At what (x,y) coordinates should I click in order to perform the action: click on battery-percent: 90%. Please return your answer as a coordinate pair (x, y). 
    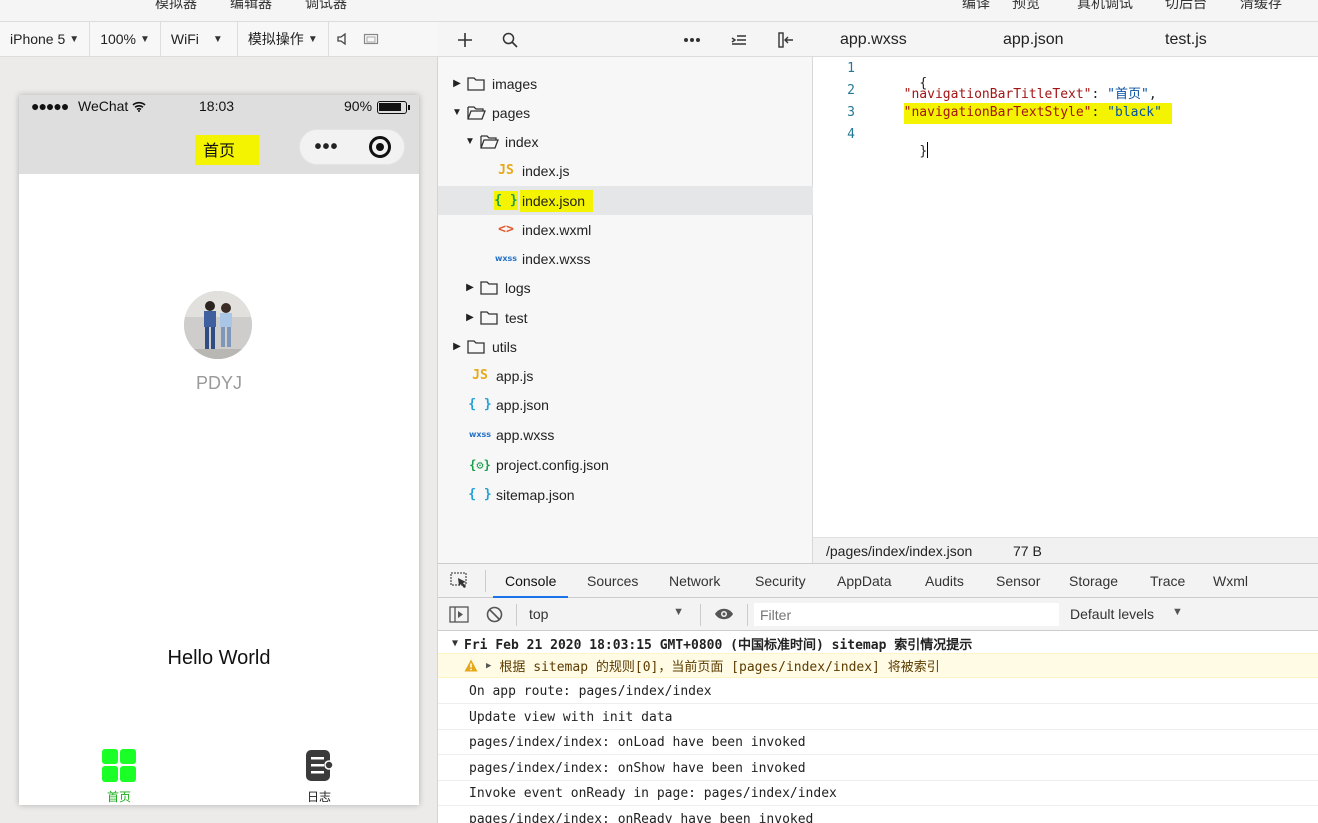
    Looking at the image, I should click on (358, 106).